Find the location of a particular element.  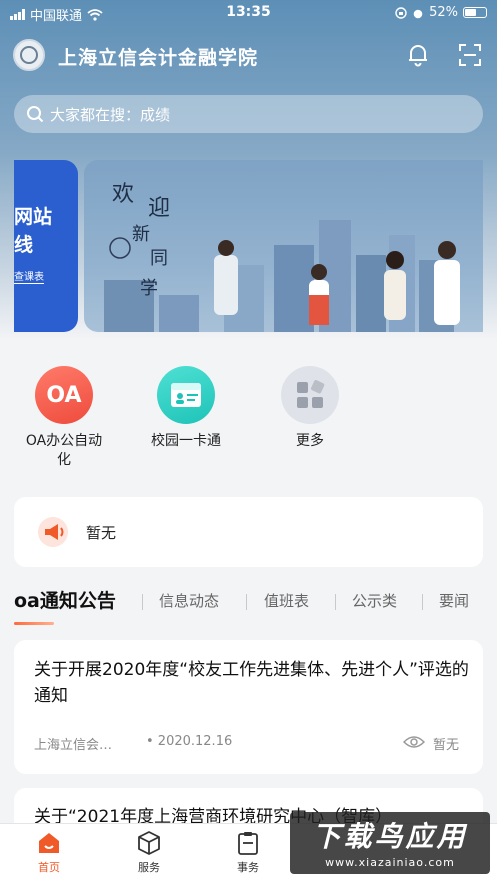

tab-info-news: 信息动态 is located at coordinates (189, 600).